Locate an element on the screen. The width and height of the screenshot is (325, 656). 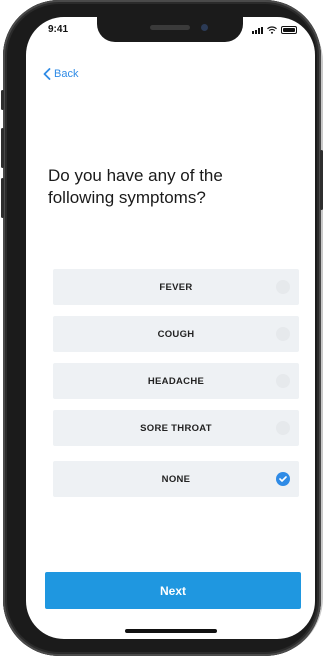
speaker is located at coordinates (170, 27).